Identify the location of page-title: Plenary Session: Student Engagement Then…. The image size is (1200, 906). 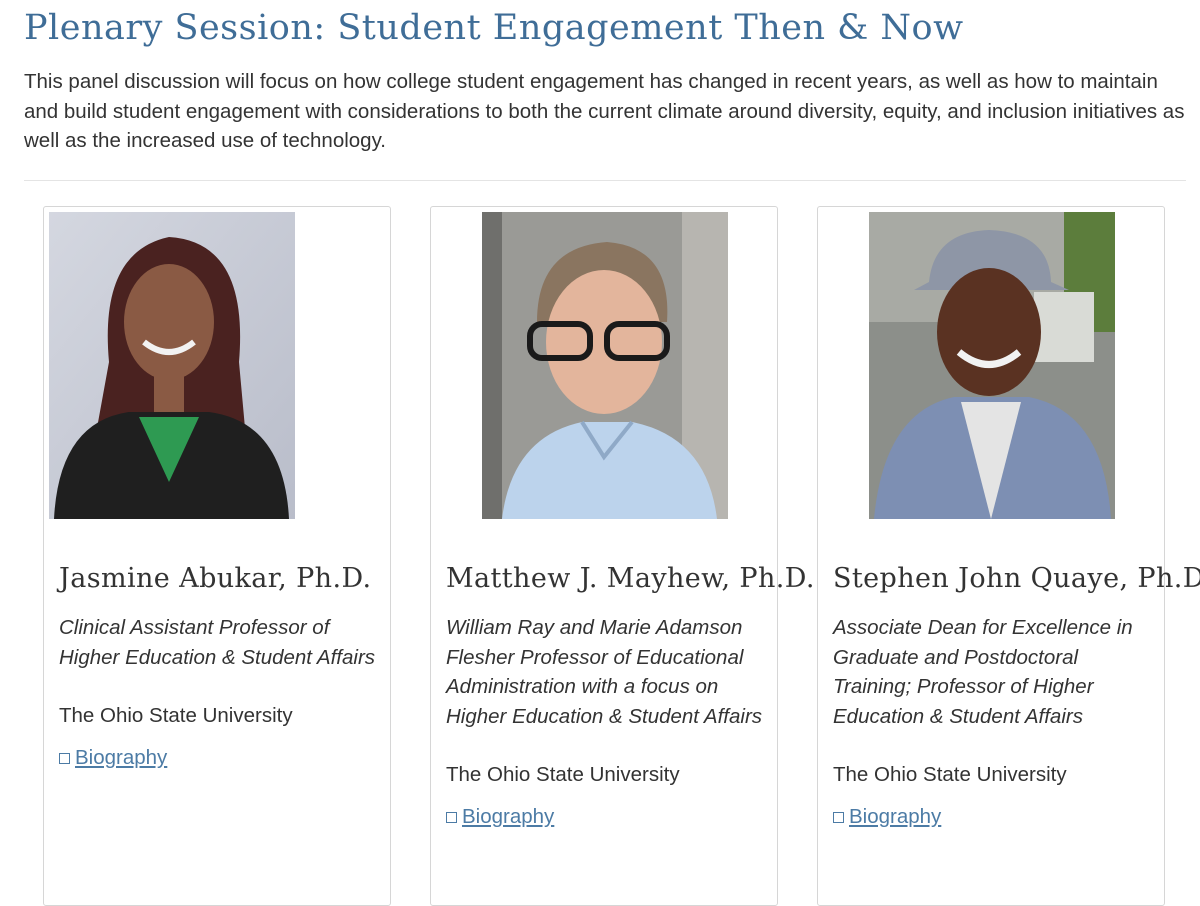
(494, 28).